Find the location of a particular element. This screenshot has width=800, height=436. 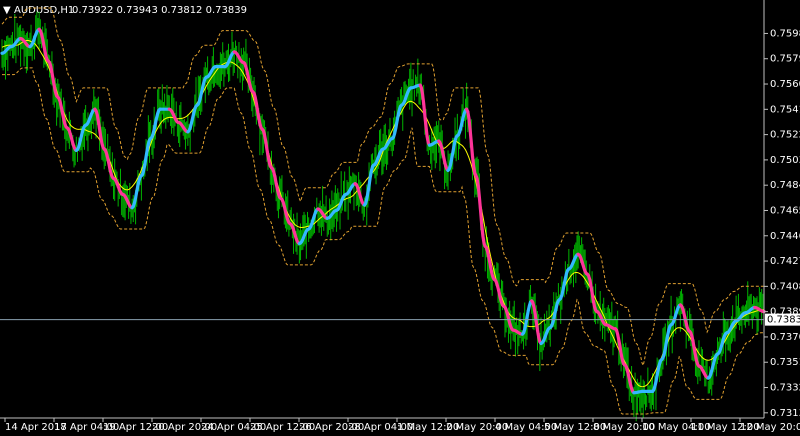

y-tick-label: 0.74279 is located at coordinates (785, 261).